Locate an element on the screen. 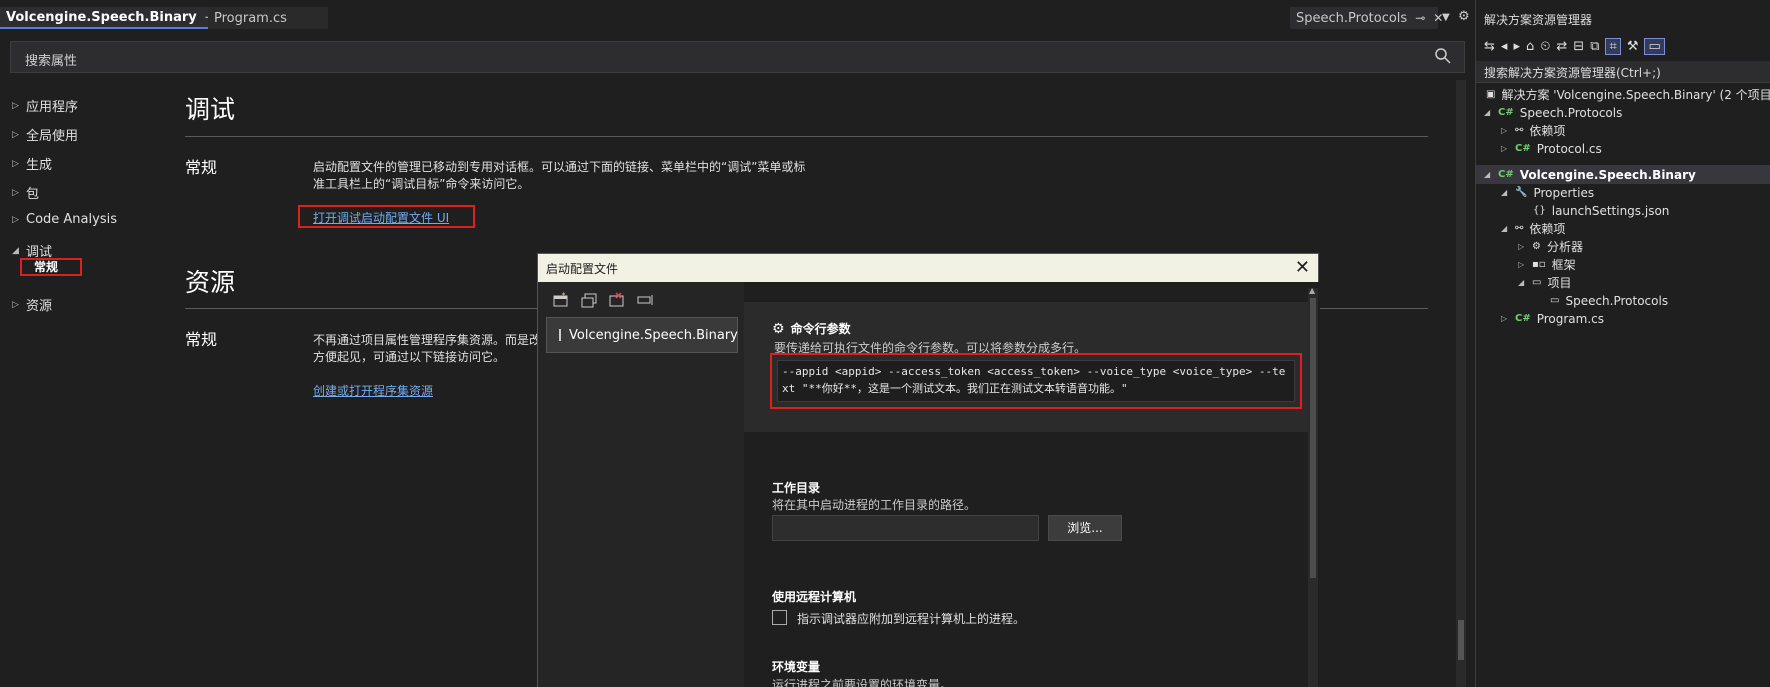 The height and width of the screenshot is (687, 1770). copy-profile-icon is located at coordinates (589, 300).